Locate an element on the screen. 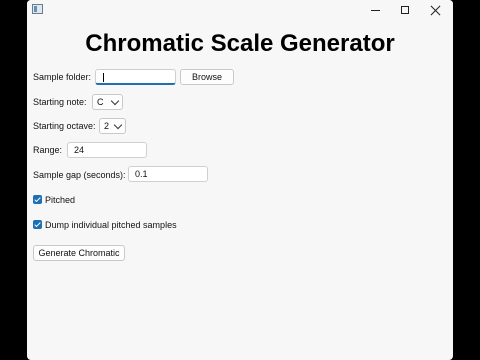  pitched-checkbox is located at coordinates (37, 199).